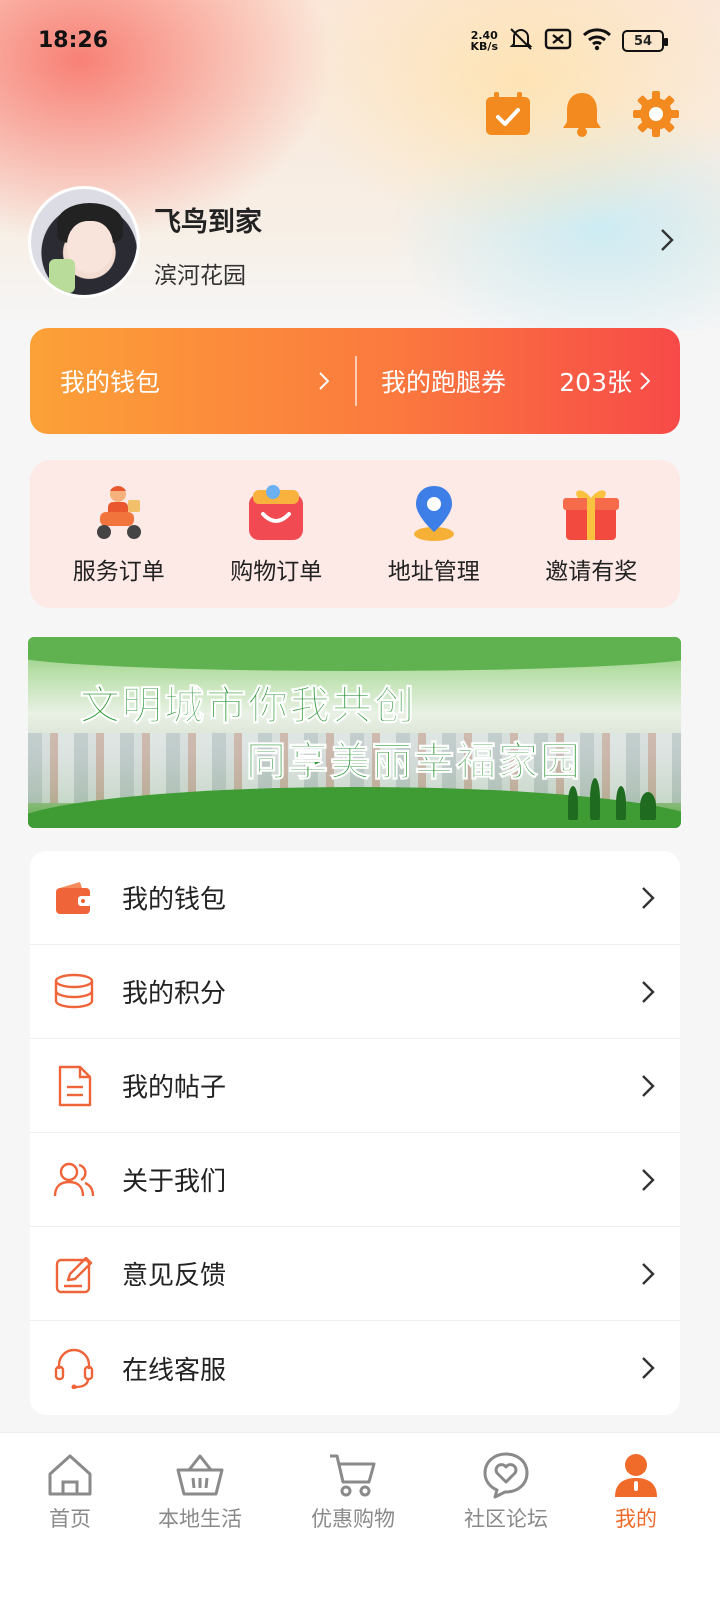  I want to click on menu-item-wallet: 我的钱包, so click(355, 898).